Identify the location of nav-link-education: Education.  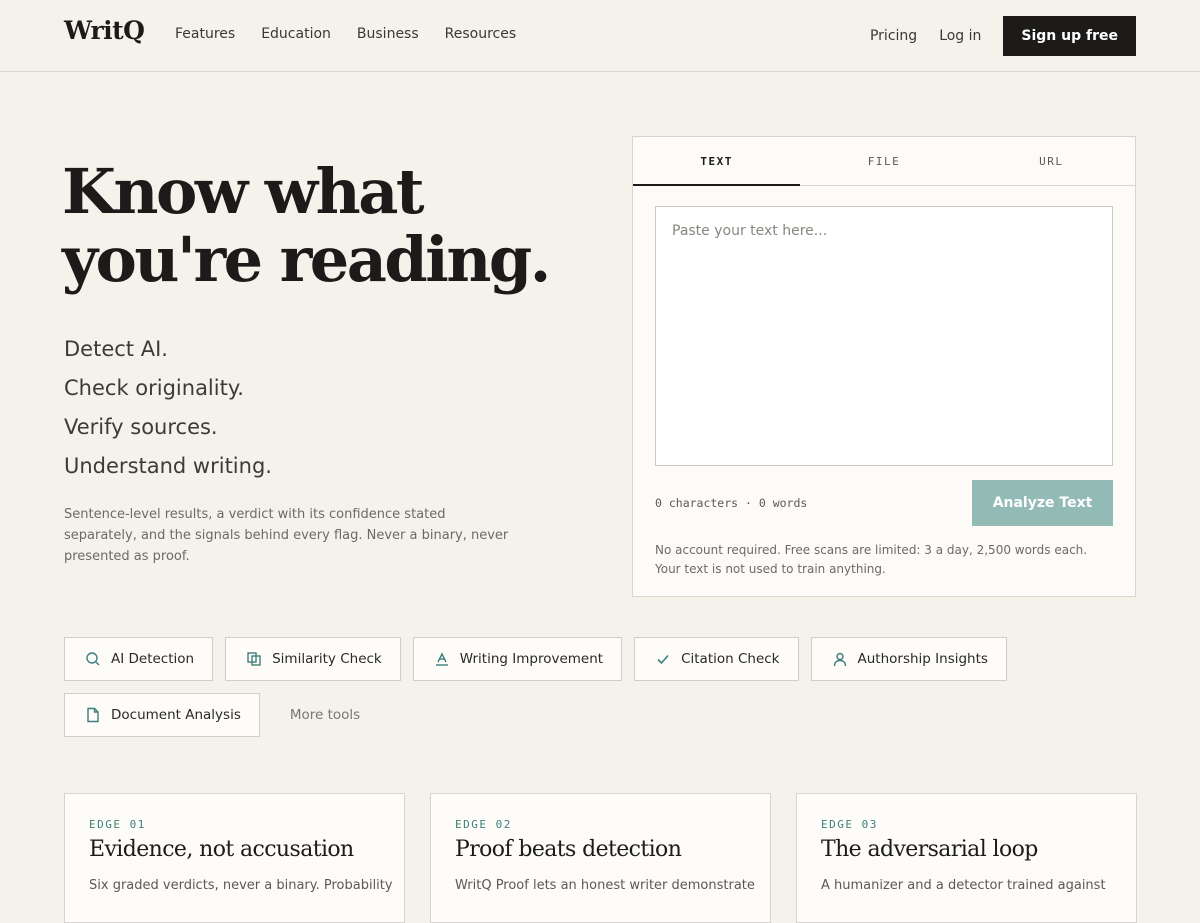
(296, 34).